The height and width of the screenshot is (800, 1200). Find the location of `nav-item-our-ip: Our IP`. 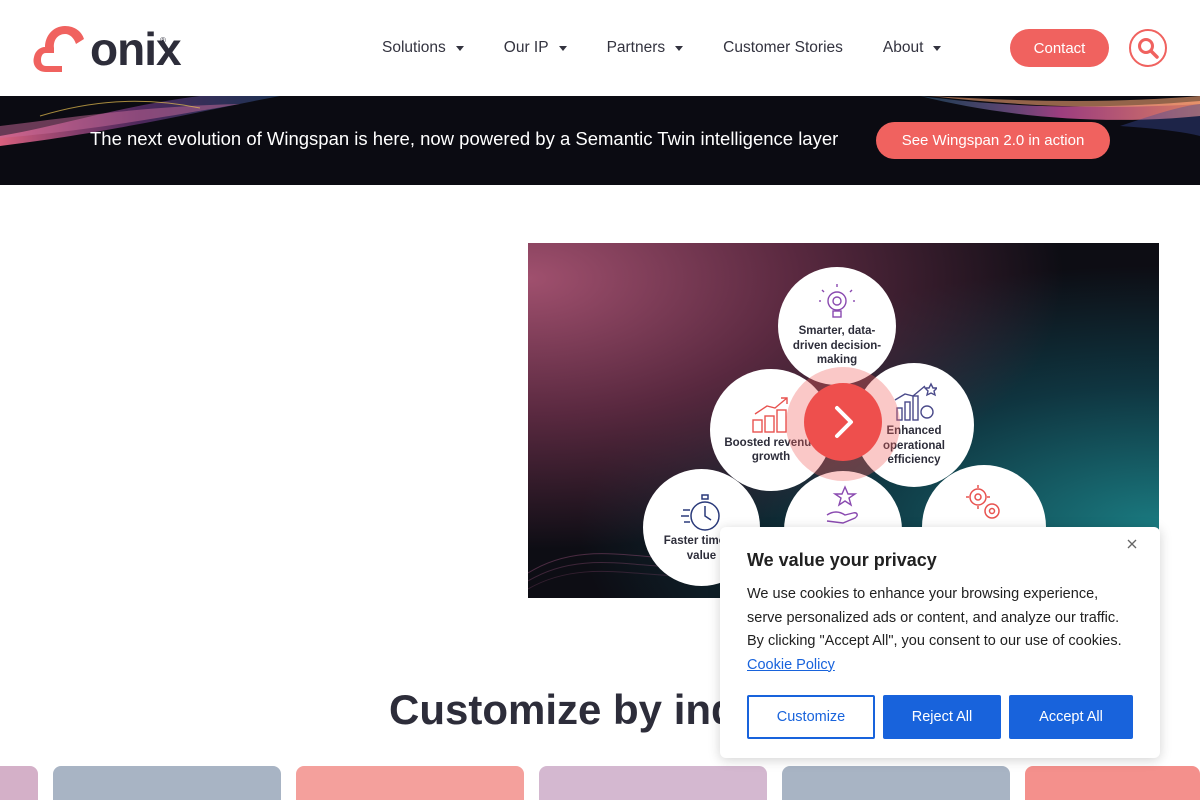

nav-item-our-ip: Our IP is located at coordinates (535, 48).